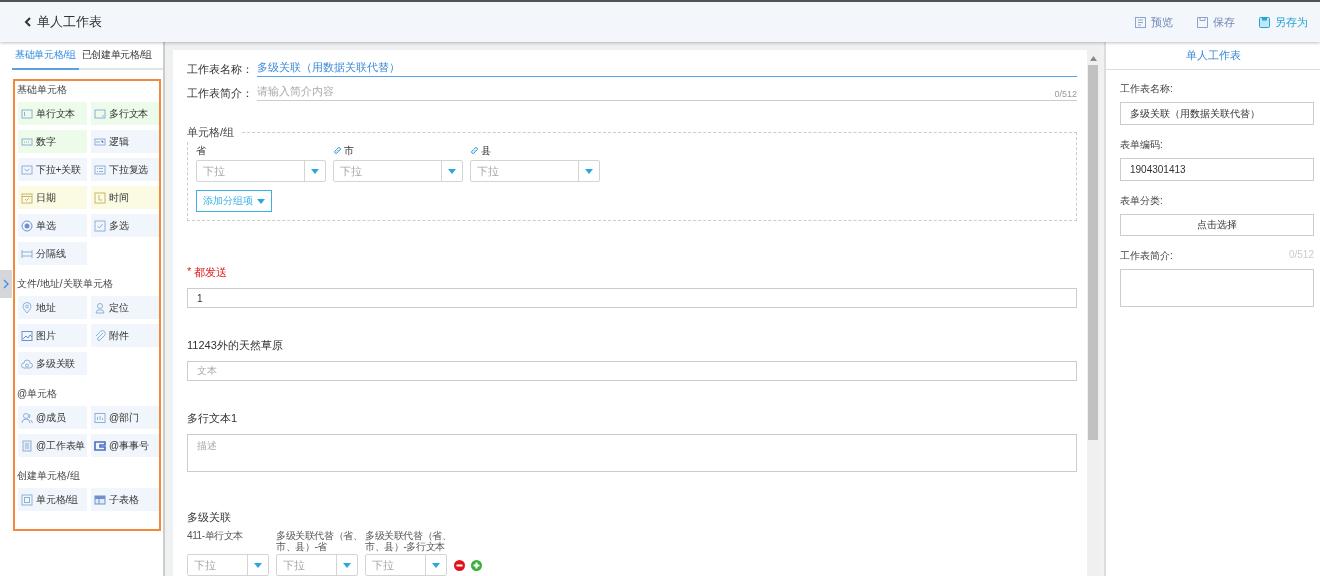 Image resolution: width=1320 pixels, height=576 pixels. What do you see at coordinates (125, 335) in the screenshot?
I see `cell-type-tile: 附件` at bounding box center [125, 335].